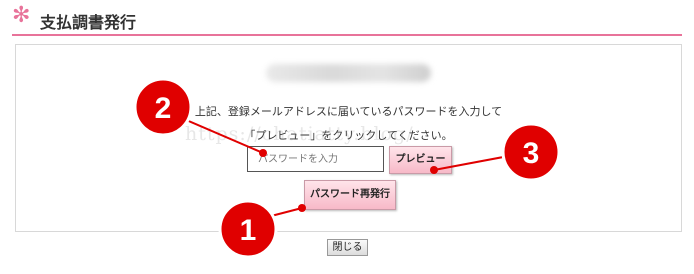  I want to click on svg-text: 3, so click(531, 153).